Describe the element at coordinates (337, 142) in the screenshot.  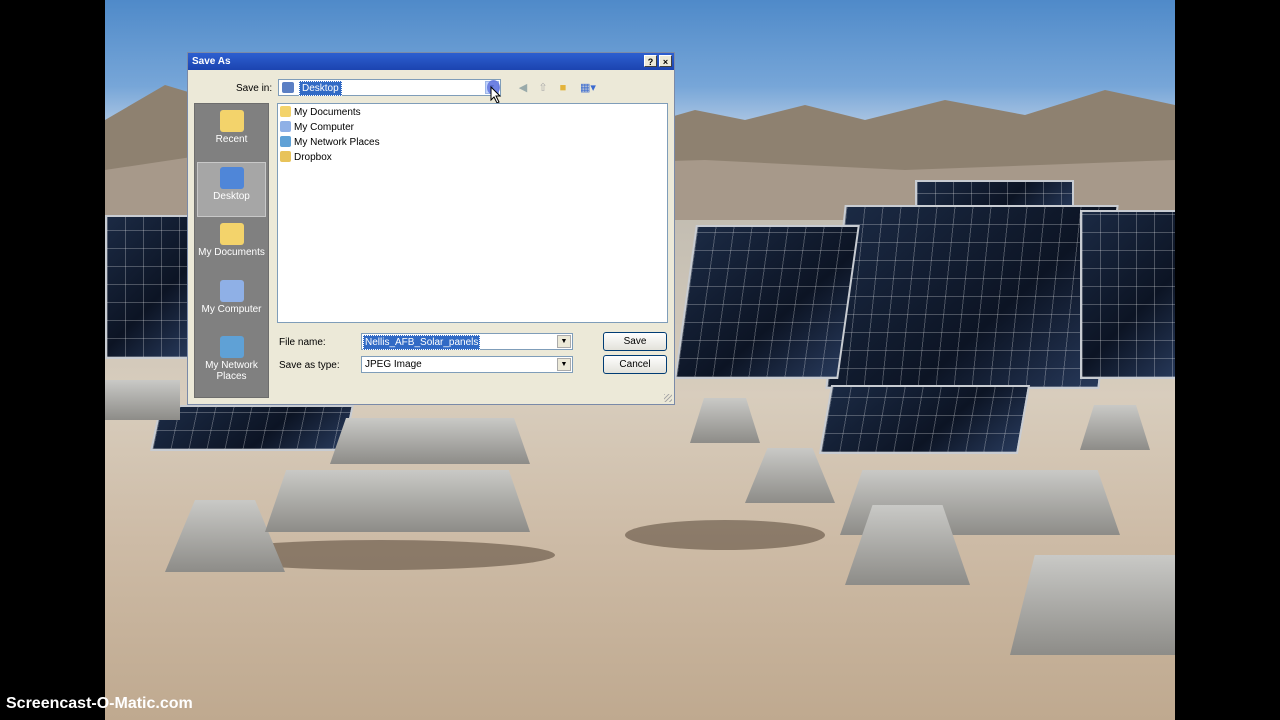
I see `list-item-label: My Network Places` at that location.